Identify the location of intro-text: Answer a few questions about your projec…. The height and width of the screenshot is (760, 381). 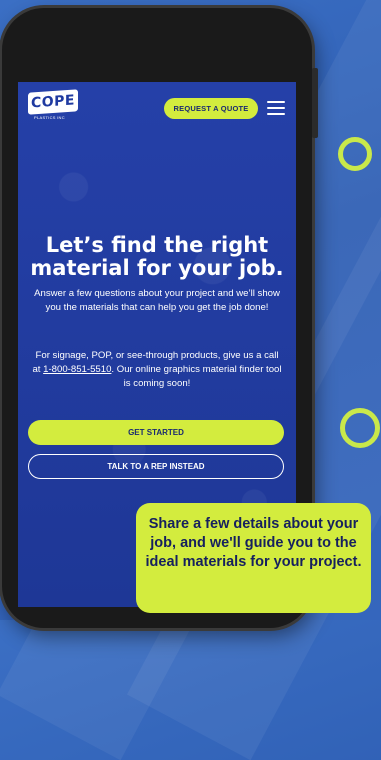
(157, 300).